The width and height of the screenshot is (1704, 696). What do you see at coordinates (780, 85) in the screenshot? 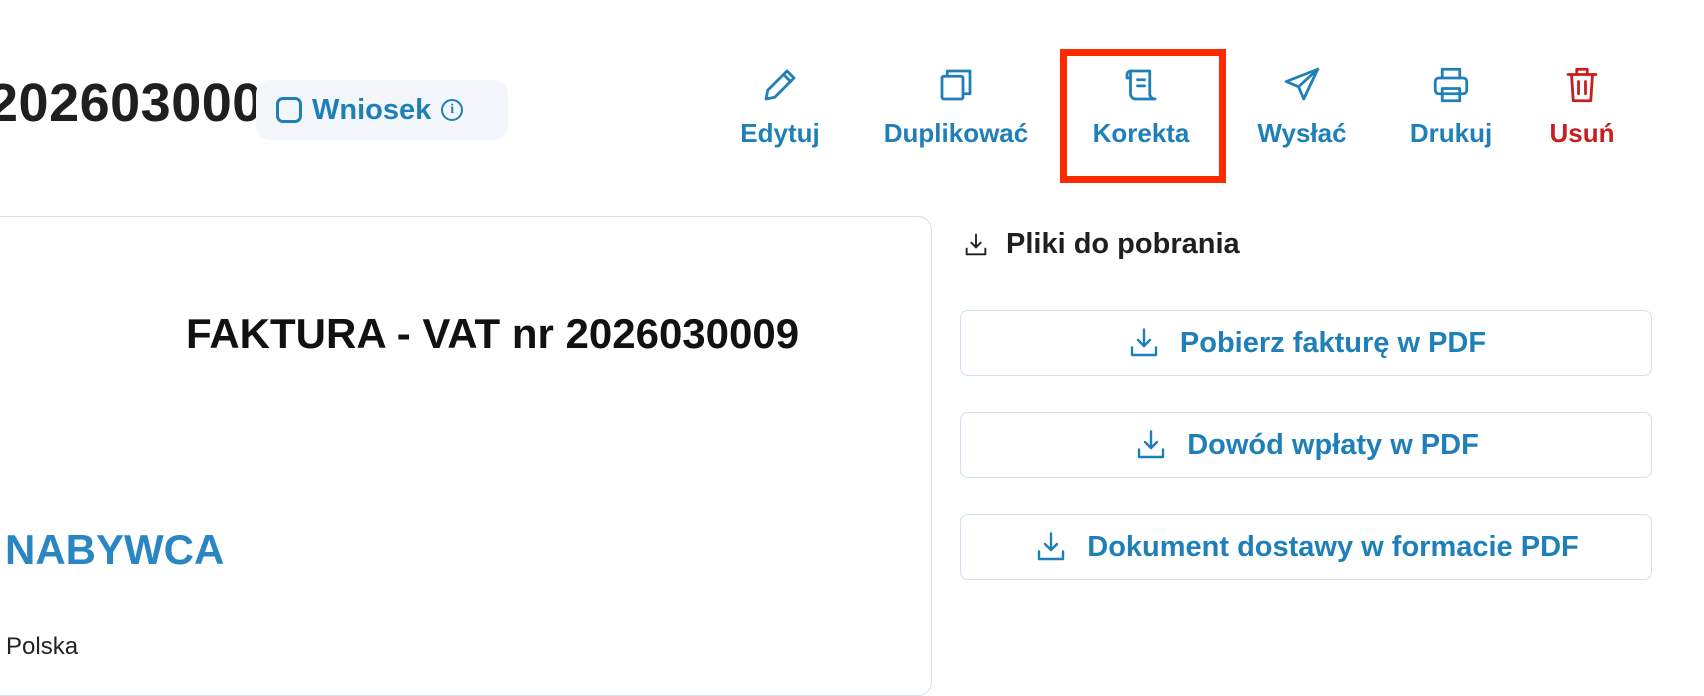
I see `pencil-icon` at bounding box center [780, 85].